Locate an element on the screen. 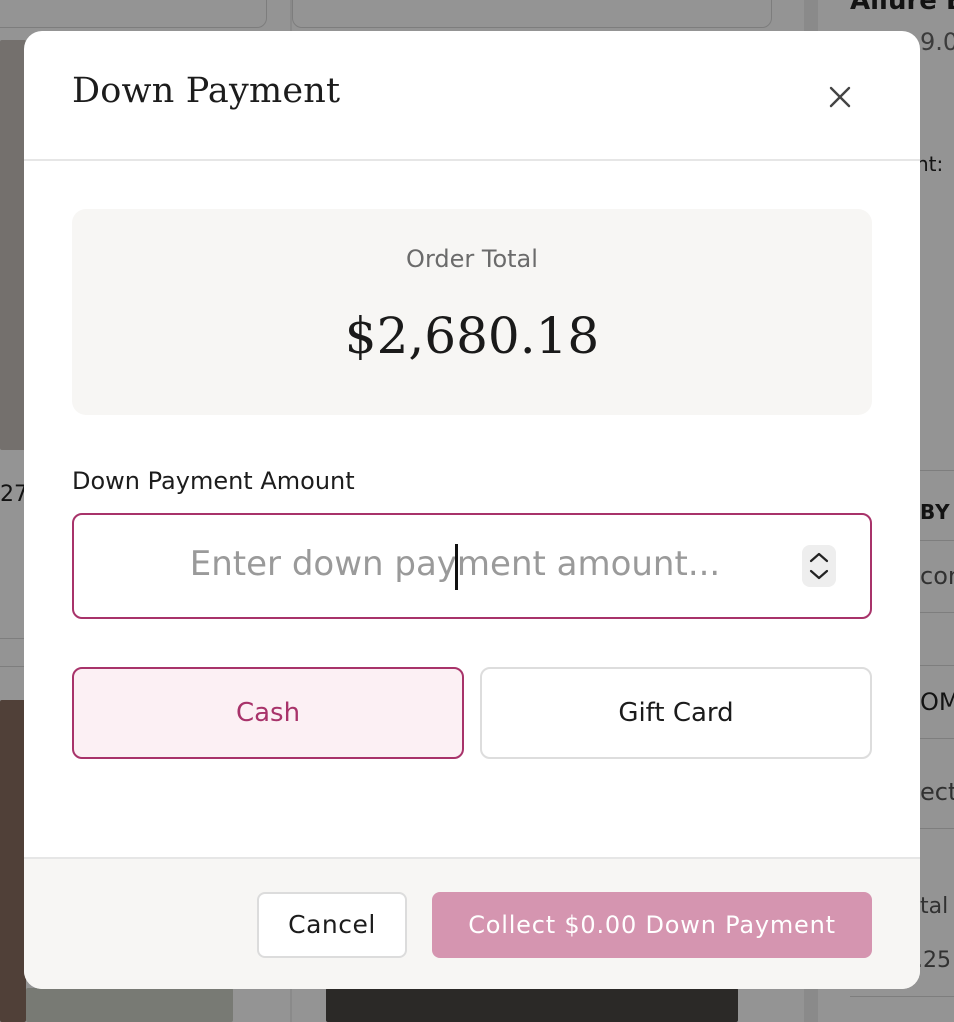 The width and height of the screenshot is (954, 1022). close-icon is located at coordinates (840, 97).